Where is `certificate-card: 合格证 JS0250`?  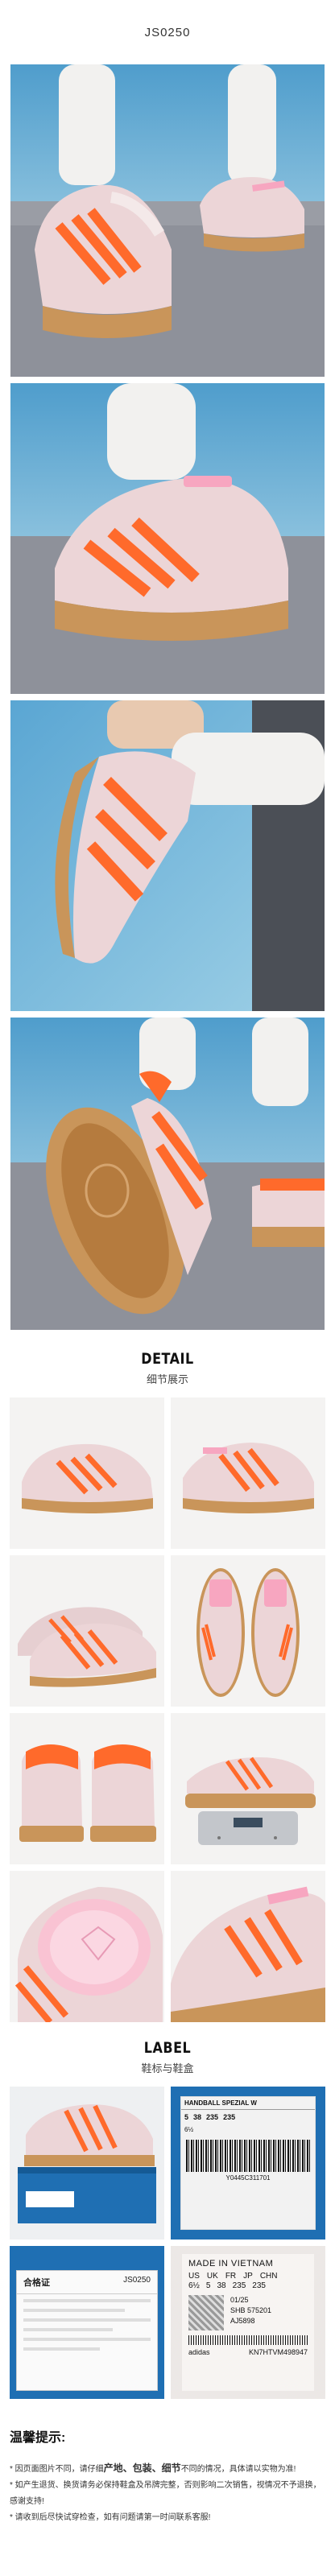 certificate-card: 合格证 JS0250 is located at coordinates (87, 2330).